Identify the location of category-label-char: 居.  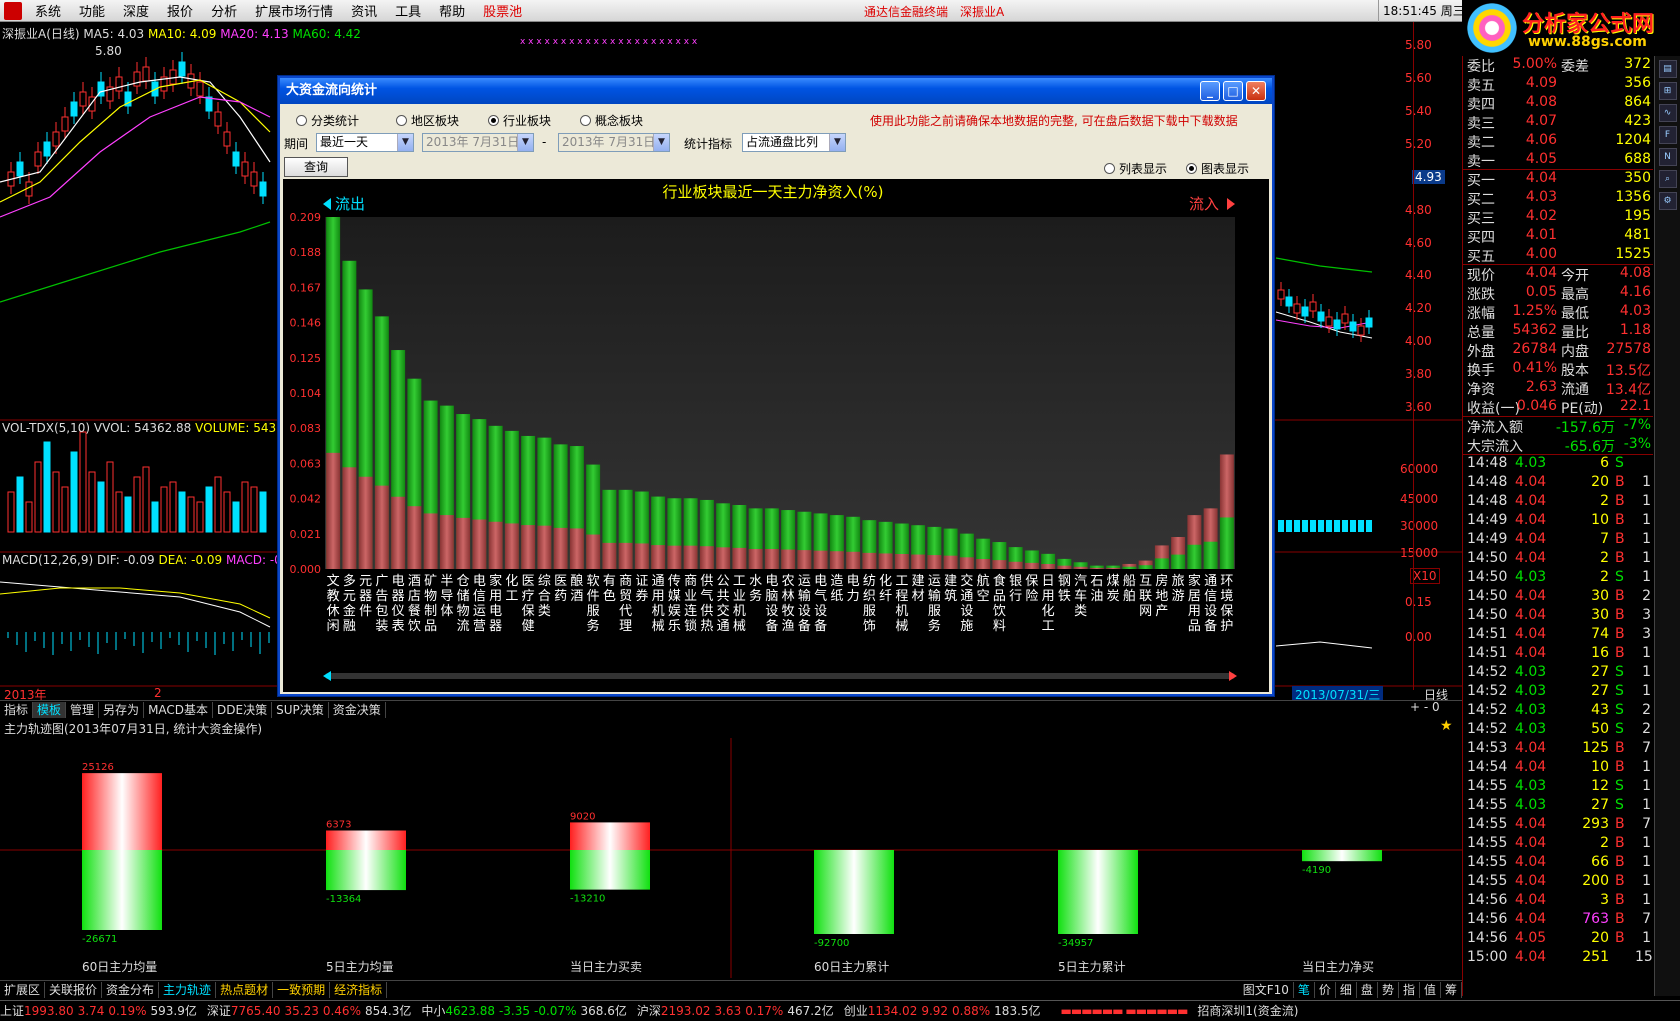
(1194, 596).